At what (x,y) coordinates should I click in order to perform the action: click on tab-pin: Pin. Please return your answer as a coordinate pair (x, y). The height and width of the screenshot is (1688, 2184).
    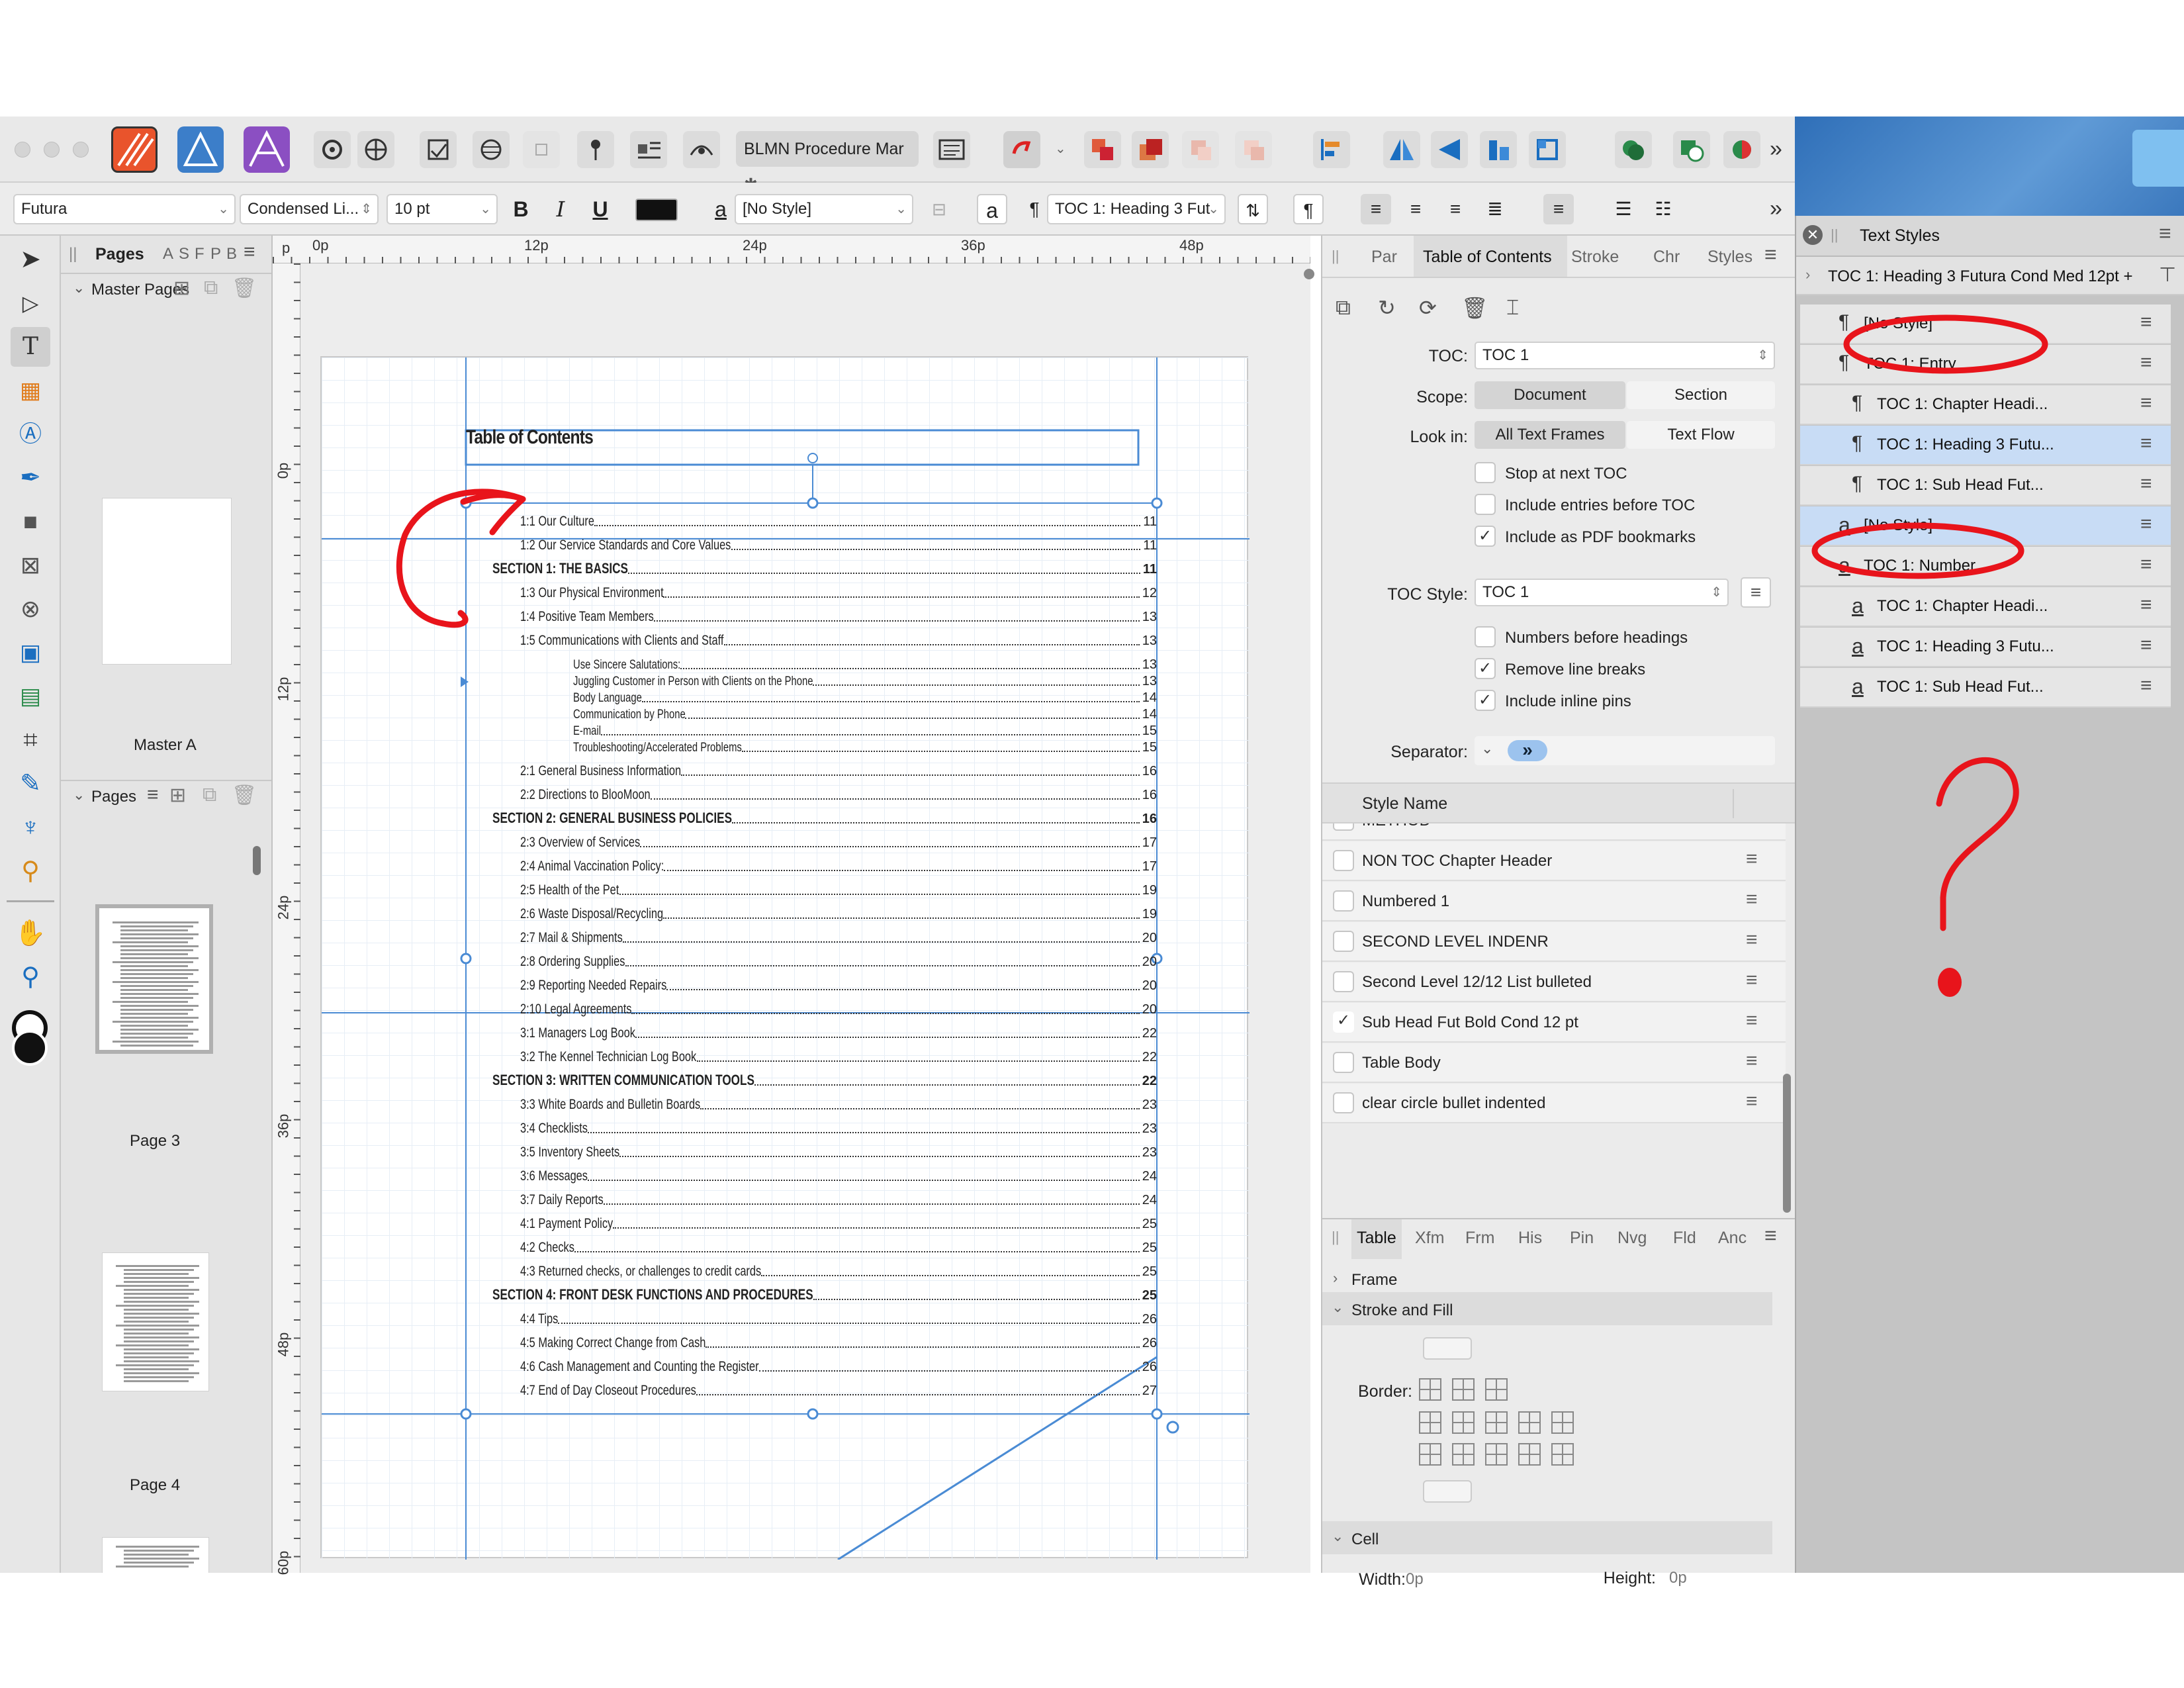
    Looking at the image, I should click on (1582, 1238).